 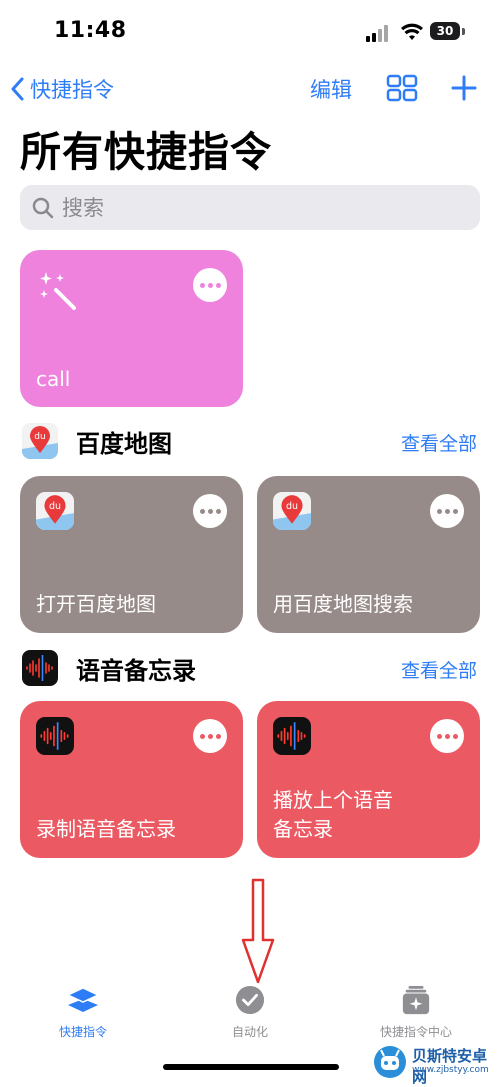 What do you see at coordinates (146, 152) in the screenshot?
I see `page-title: 所有快捷指令` at bounding box center [146, 152].